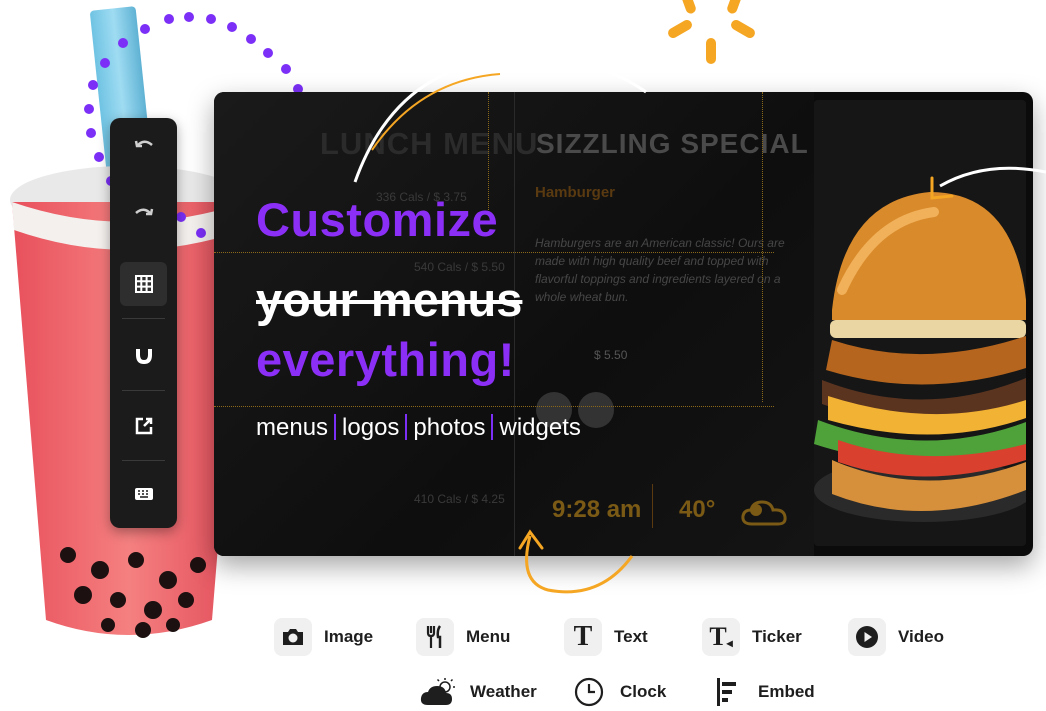  Describe the element at coordinates (583, 637) in the screenshot. I see `text-icon: T` at that location.